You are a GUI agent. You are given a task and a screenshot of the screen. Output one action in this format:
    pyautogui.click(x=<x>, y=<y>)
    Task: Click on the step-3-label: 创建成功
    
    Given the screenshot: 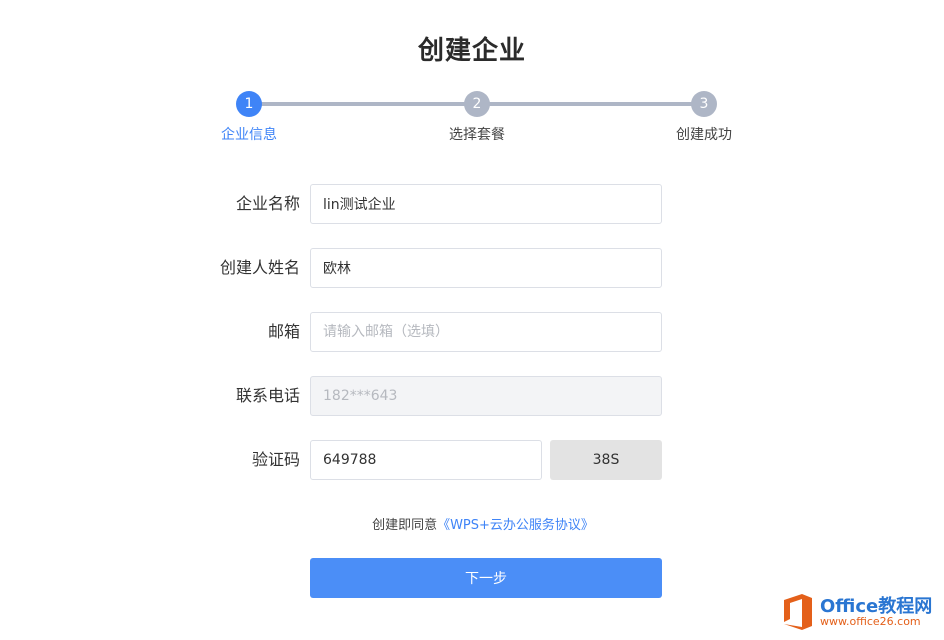 What is the action you would take?
    pyautogui.click(x=704, y=135)
    